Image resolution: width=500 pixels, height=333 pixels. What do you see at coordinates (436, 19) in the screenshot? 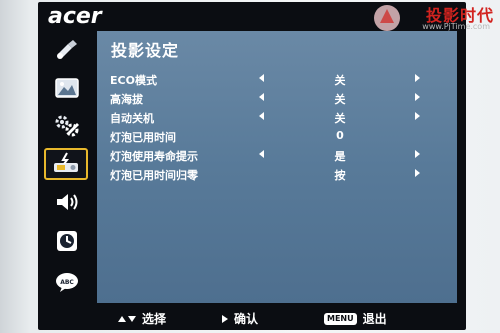
I see `watermark: 投影时代 www.PjTime.com` at bounding box center [436, 19].